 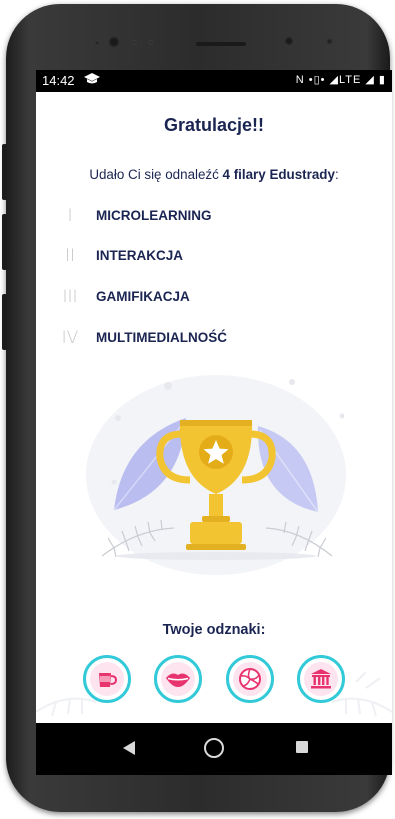 What do you see at coordinates (114, 42) in the screenshot?
I see `front-camera` at bounding box center [114, 42].